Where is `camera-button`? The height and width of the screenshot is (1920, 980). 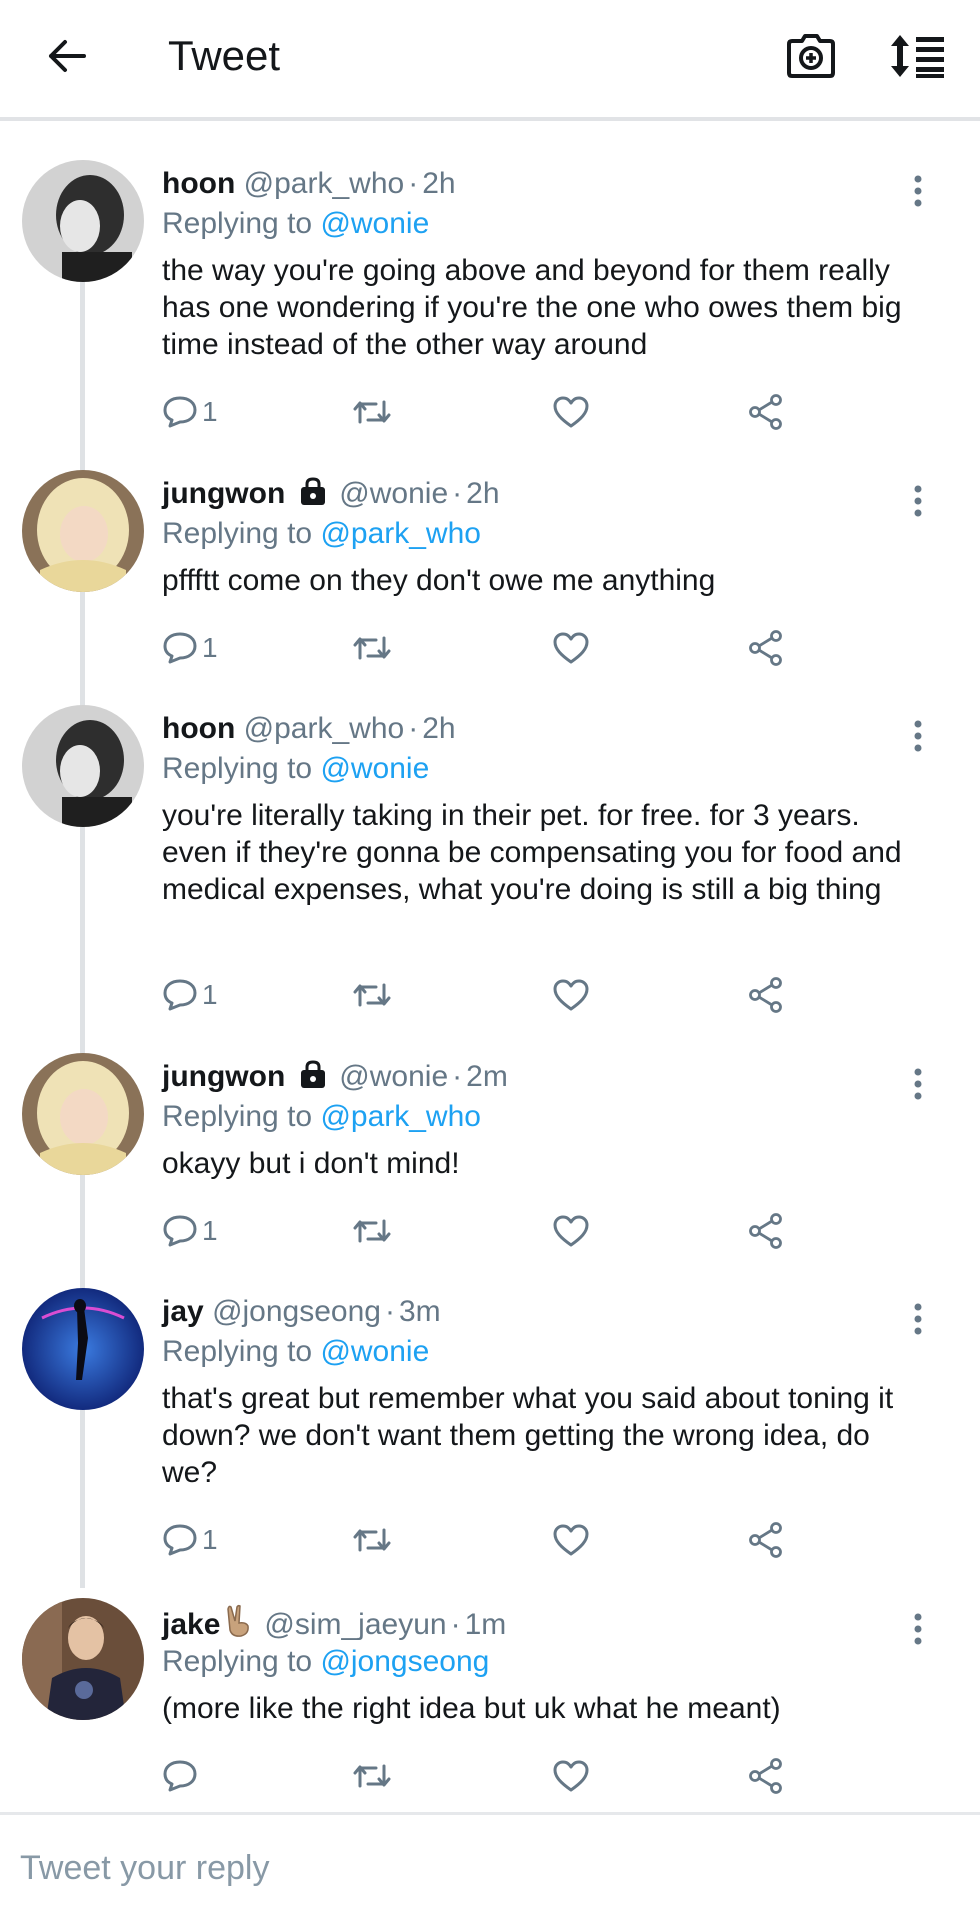 camera-button is located at coordinates (811, 56).